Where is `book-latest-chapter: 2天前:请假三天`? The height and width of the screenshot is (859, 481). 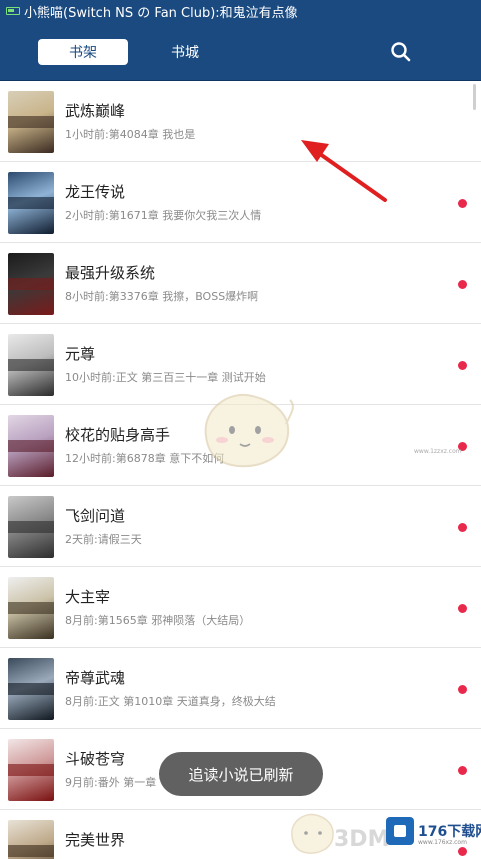 book-latest-chapter: 2天前:请假三天 is located at coordinates (103, 539).